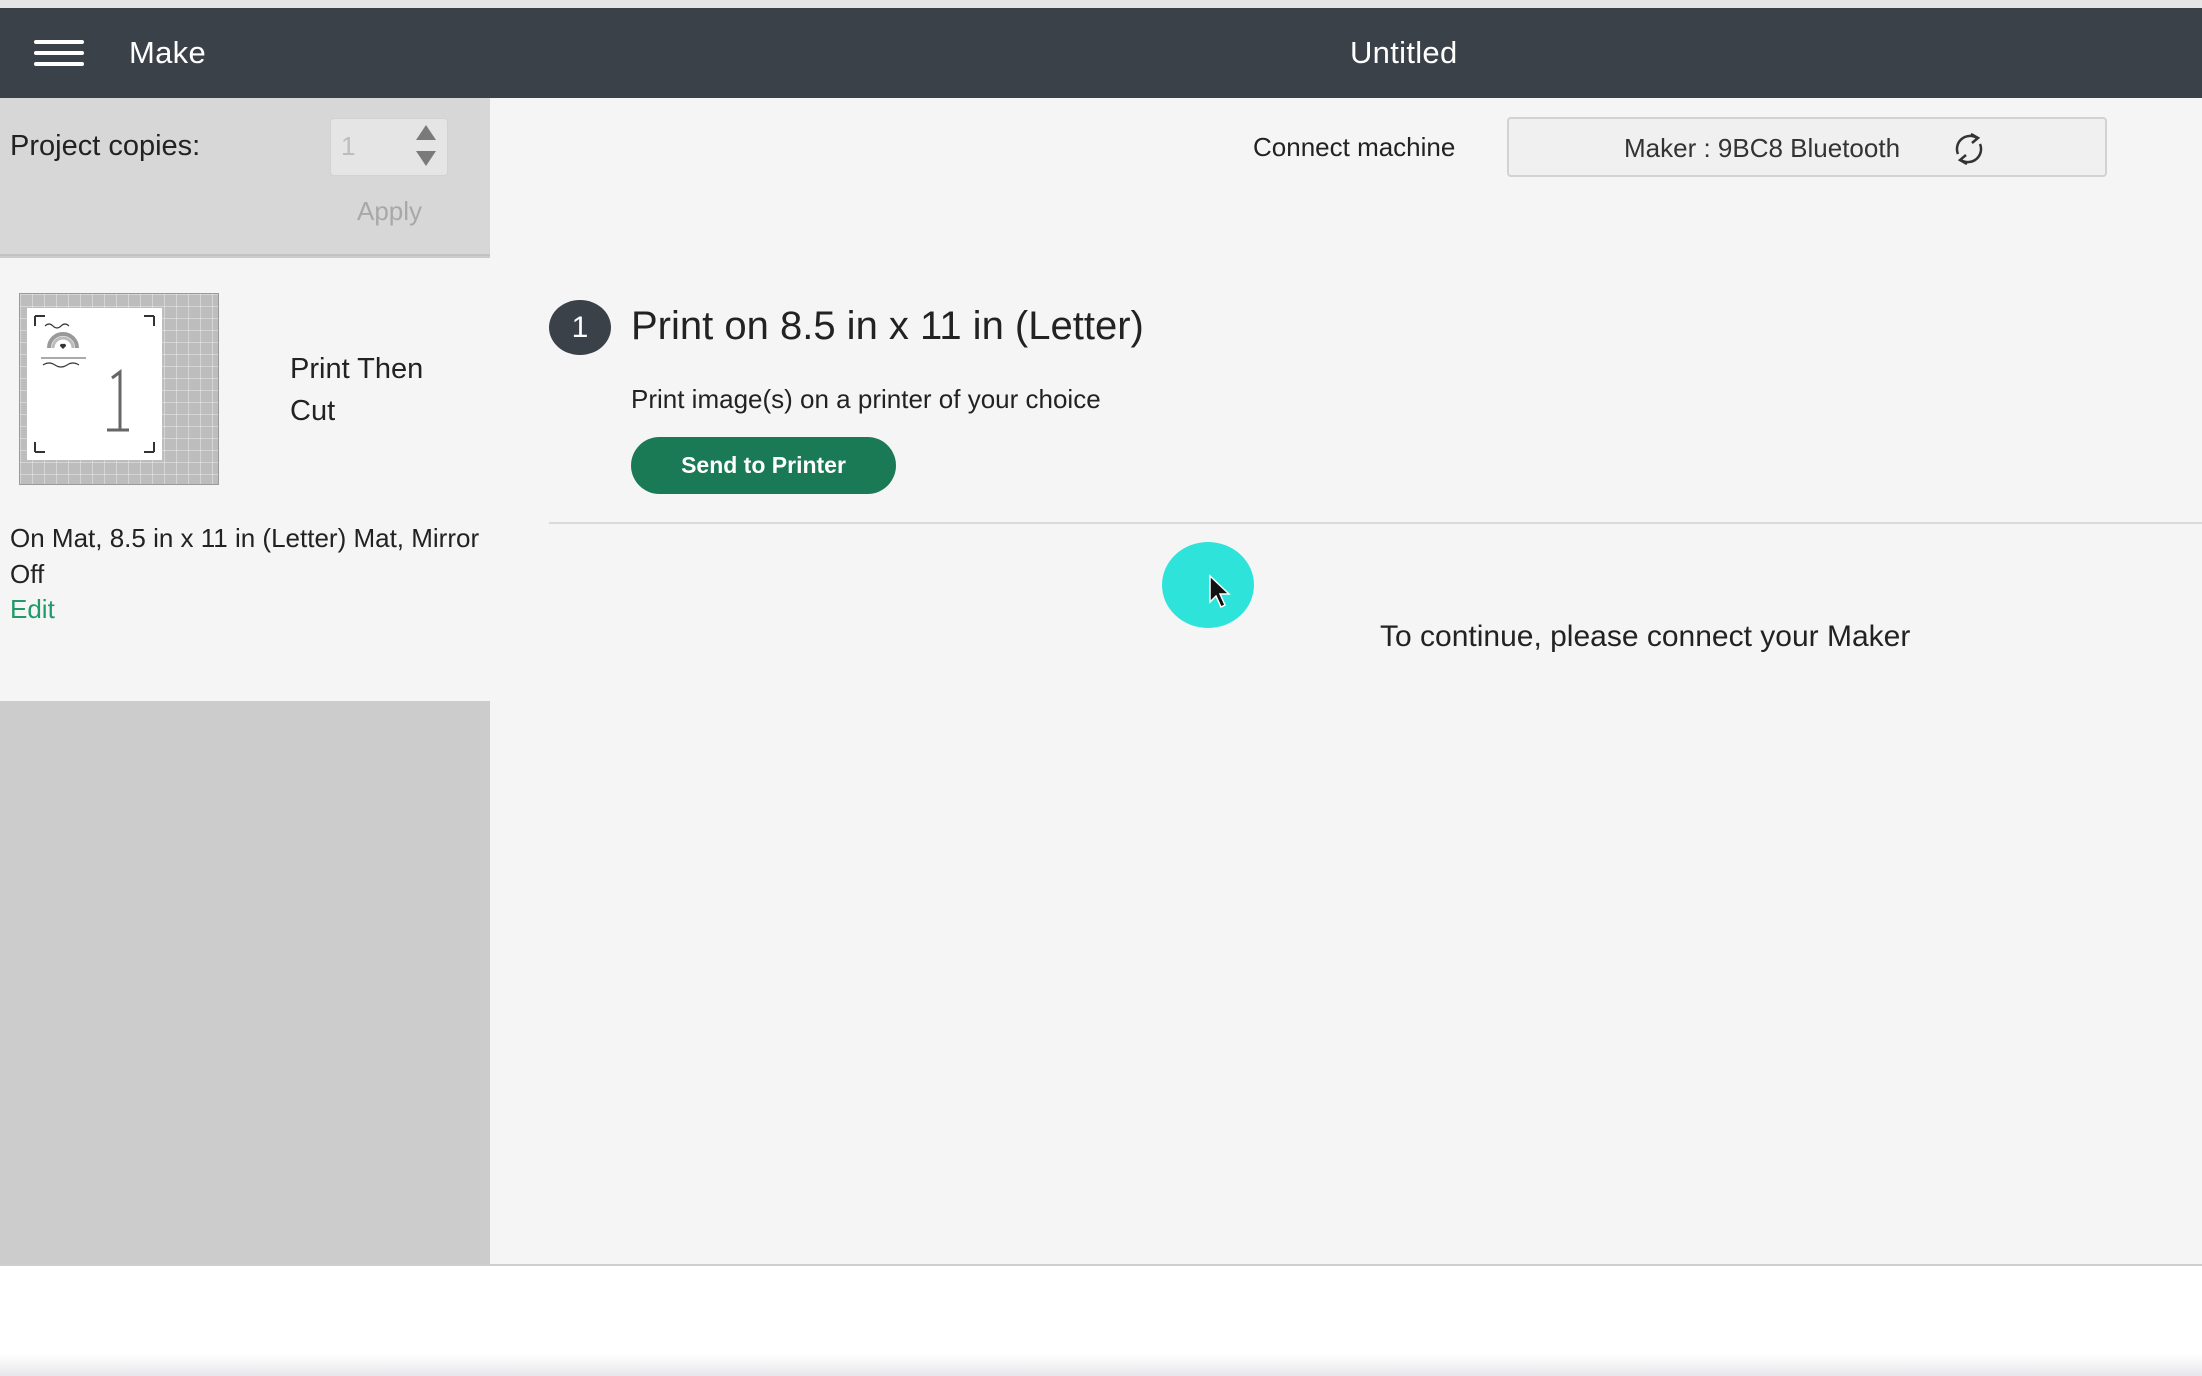 The height and width of the screenshot is (1376, 2202). What do you see at coordinates (426, 132) in the screenshot?
I see `arrow-up-icon` at bounding box center [426, 132].